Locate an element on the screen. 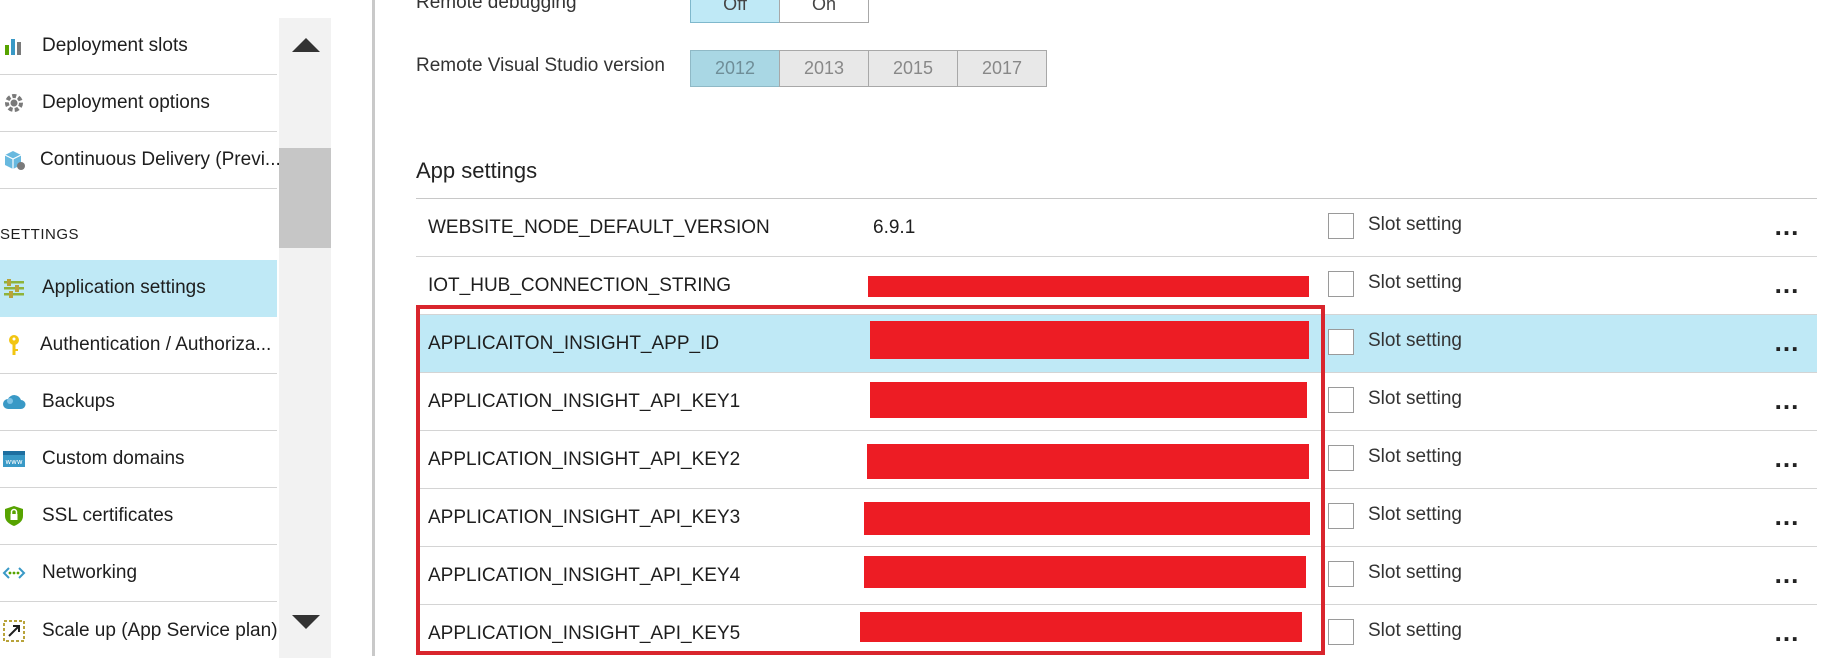 This screenshot has width=1839, height=663. www-icon: www is located at coordinates (14, 459).